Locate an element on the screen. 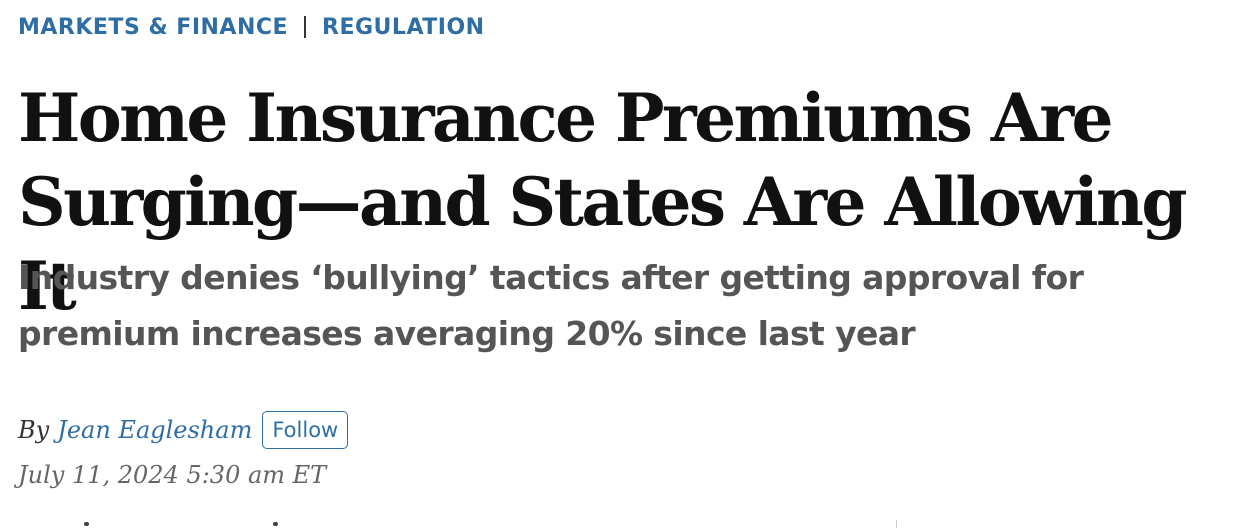  breadcrumb-divider is located at coordinates (305, 27).